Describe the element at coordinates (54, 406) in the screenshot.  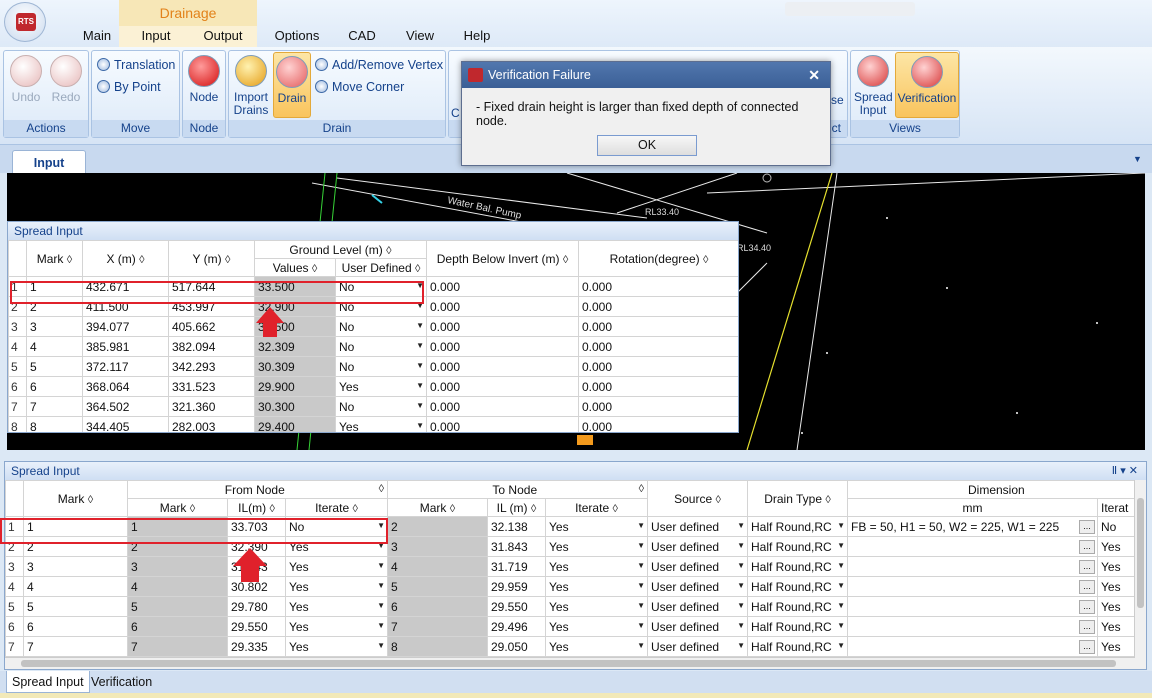
I see `cell-mark: 7` at that location.